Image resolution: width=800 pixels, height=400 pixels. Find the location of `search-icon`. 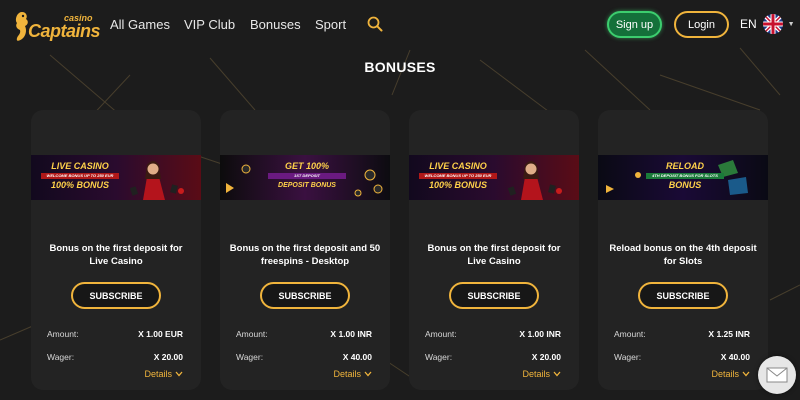

search-icon is located at coordinates (375, 24).